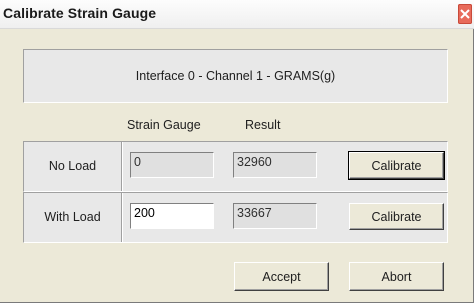 This screenshot has width=474, height=303. What do you see at coordinates (275, 216) in the screenshot?
I see `with-load-result-field: 33667` at bounding box center [275, 216].